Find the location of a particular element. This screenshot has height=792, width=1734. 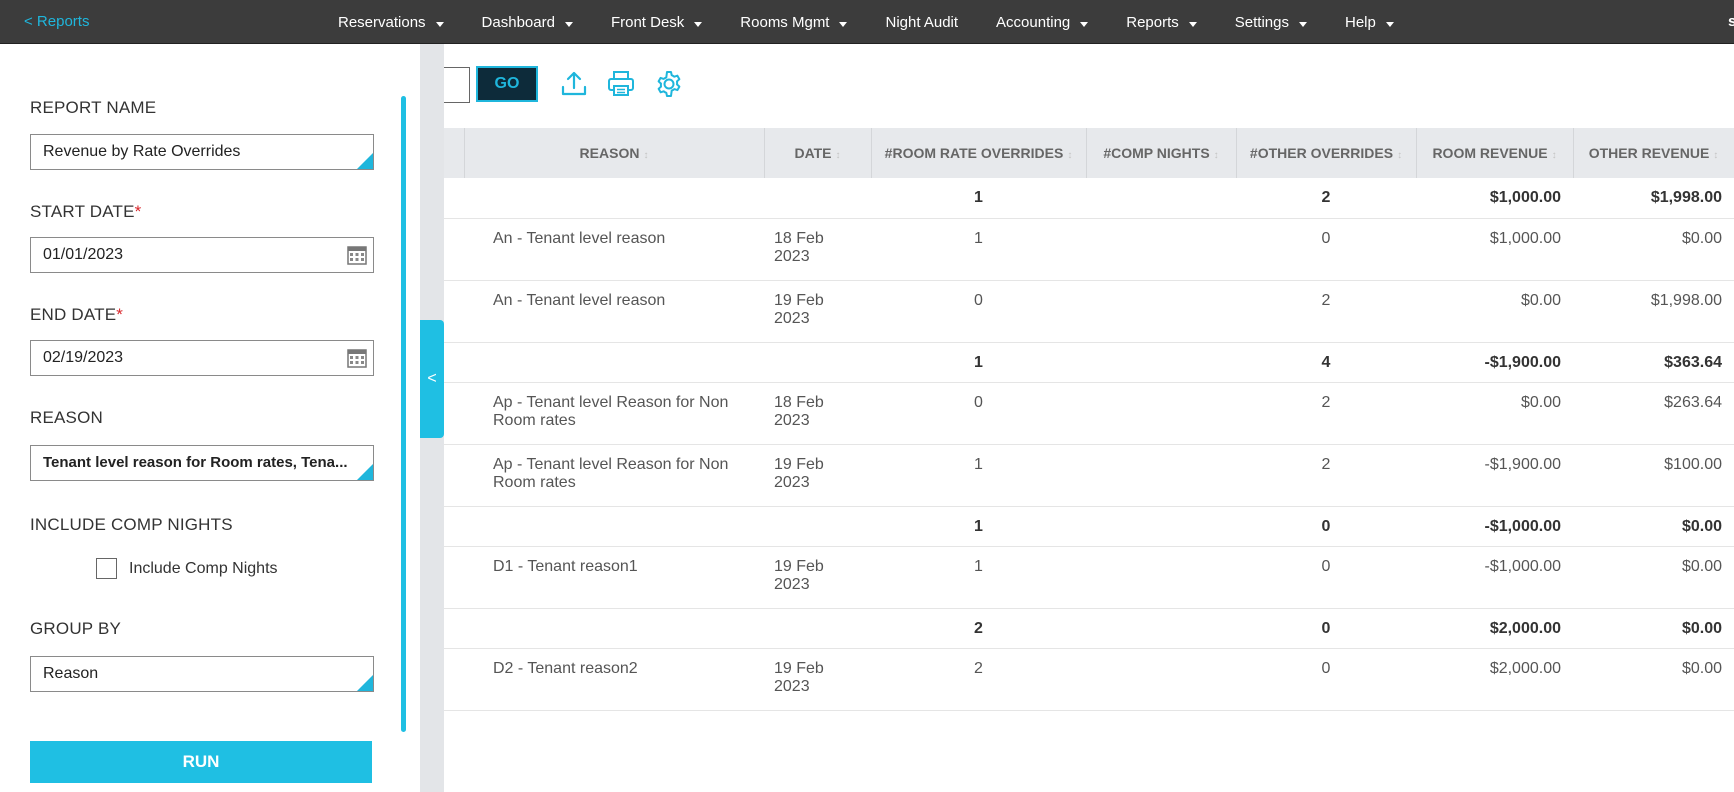

nav-menu-item-reservations: Reservations is located at coordinates (391, 22).